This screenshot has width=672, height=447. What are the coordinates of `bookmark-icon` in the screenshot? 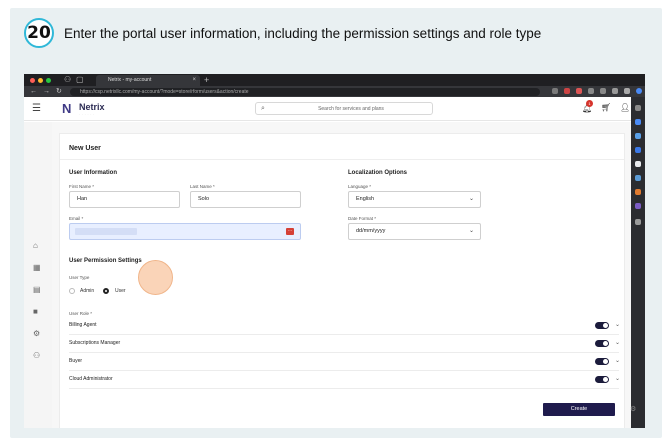 It's located at (555, 91).